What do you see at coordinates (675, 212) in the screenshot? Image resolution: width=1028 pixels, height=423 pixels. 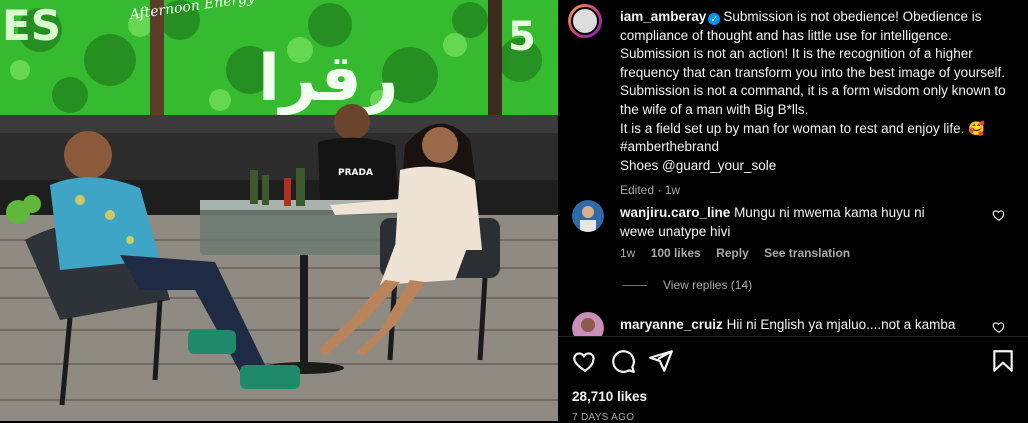 I see `commenter-username: wanjiru.caro_line` at bounding box center [675, 212].